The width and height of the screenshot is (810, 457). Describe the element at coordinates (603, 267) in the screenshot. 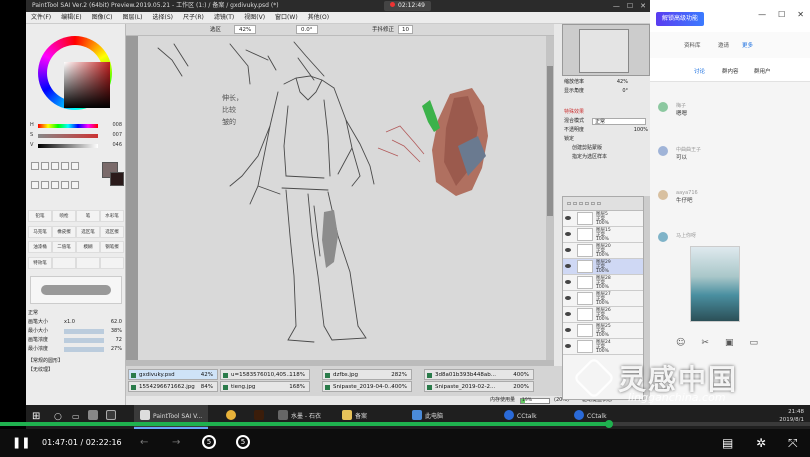

I see `layer-row: 图层29 正常 100%` at that location.